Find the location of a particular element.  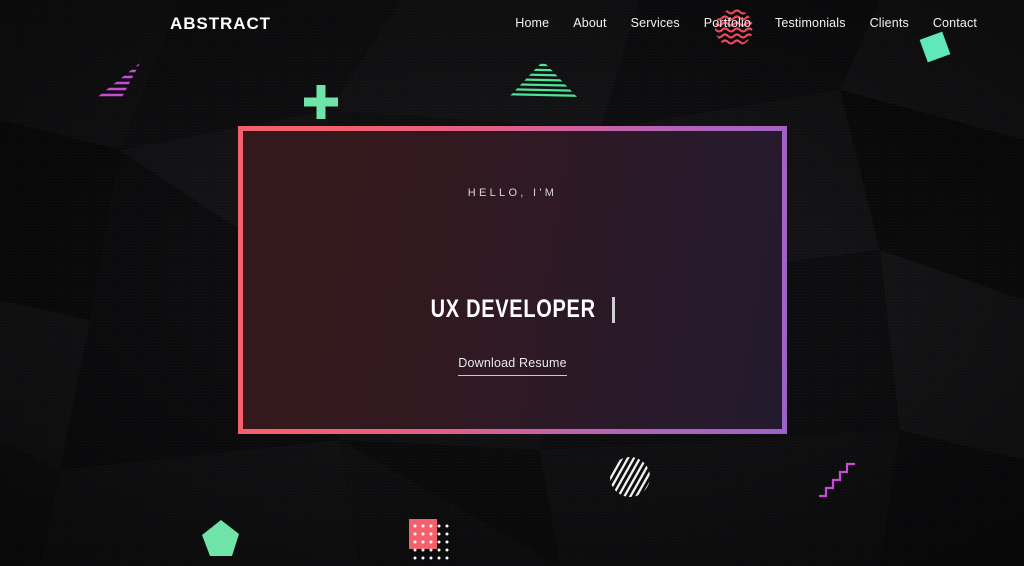

nav-item-home: Home is located at coordinates (532, 23).